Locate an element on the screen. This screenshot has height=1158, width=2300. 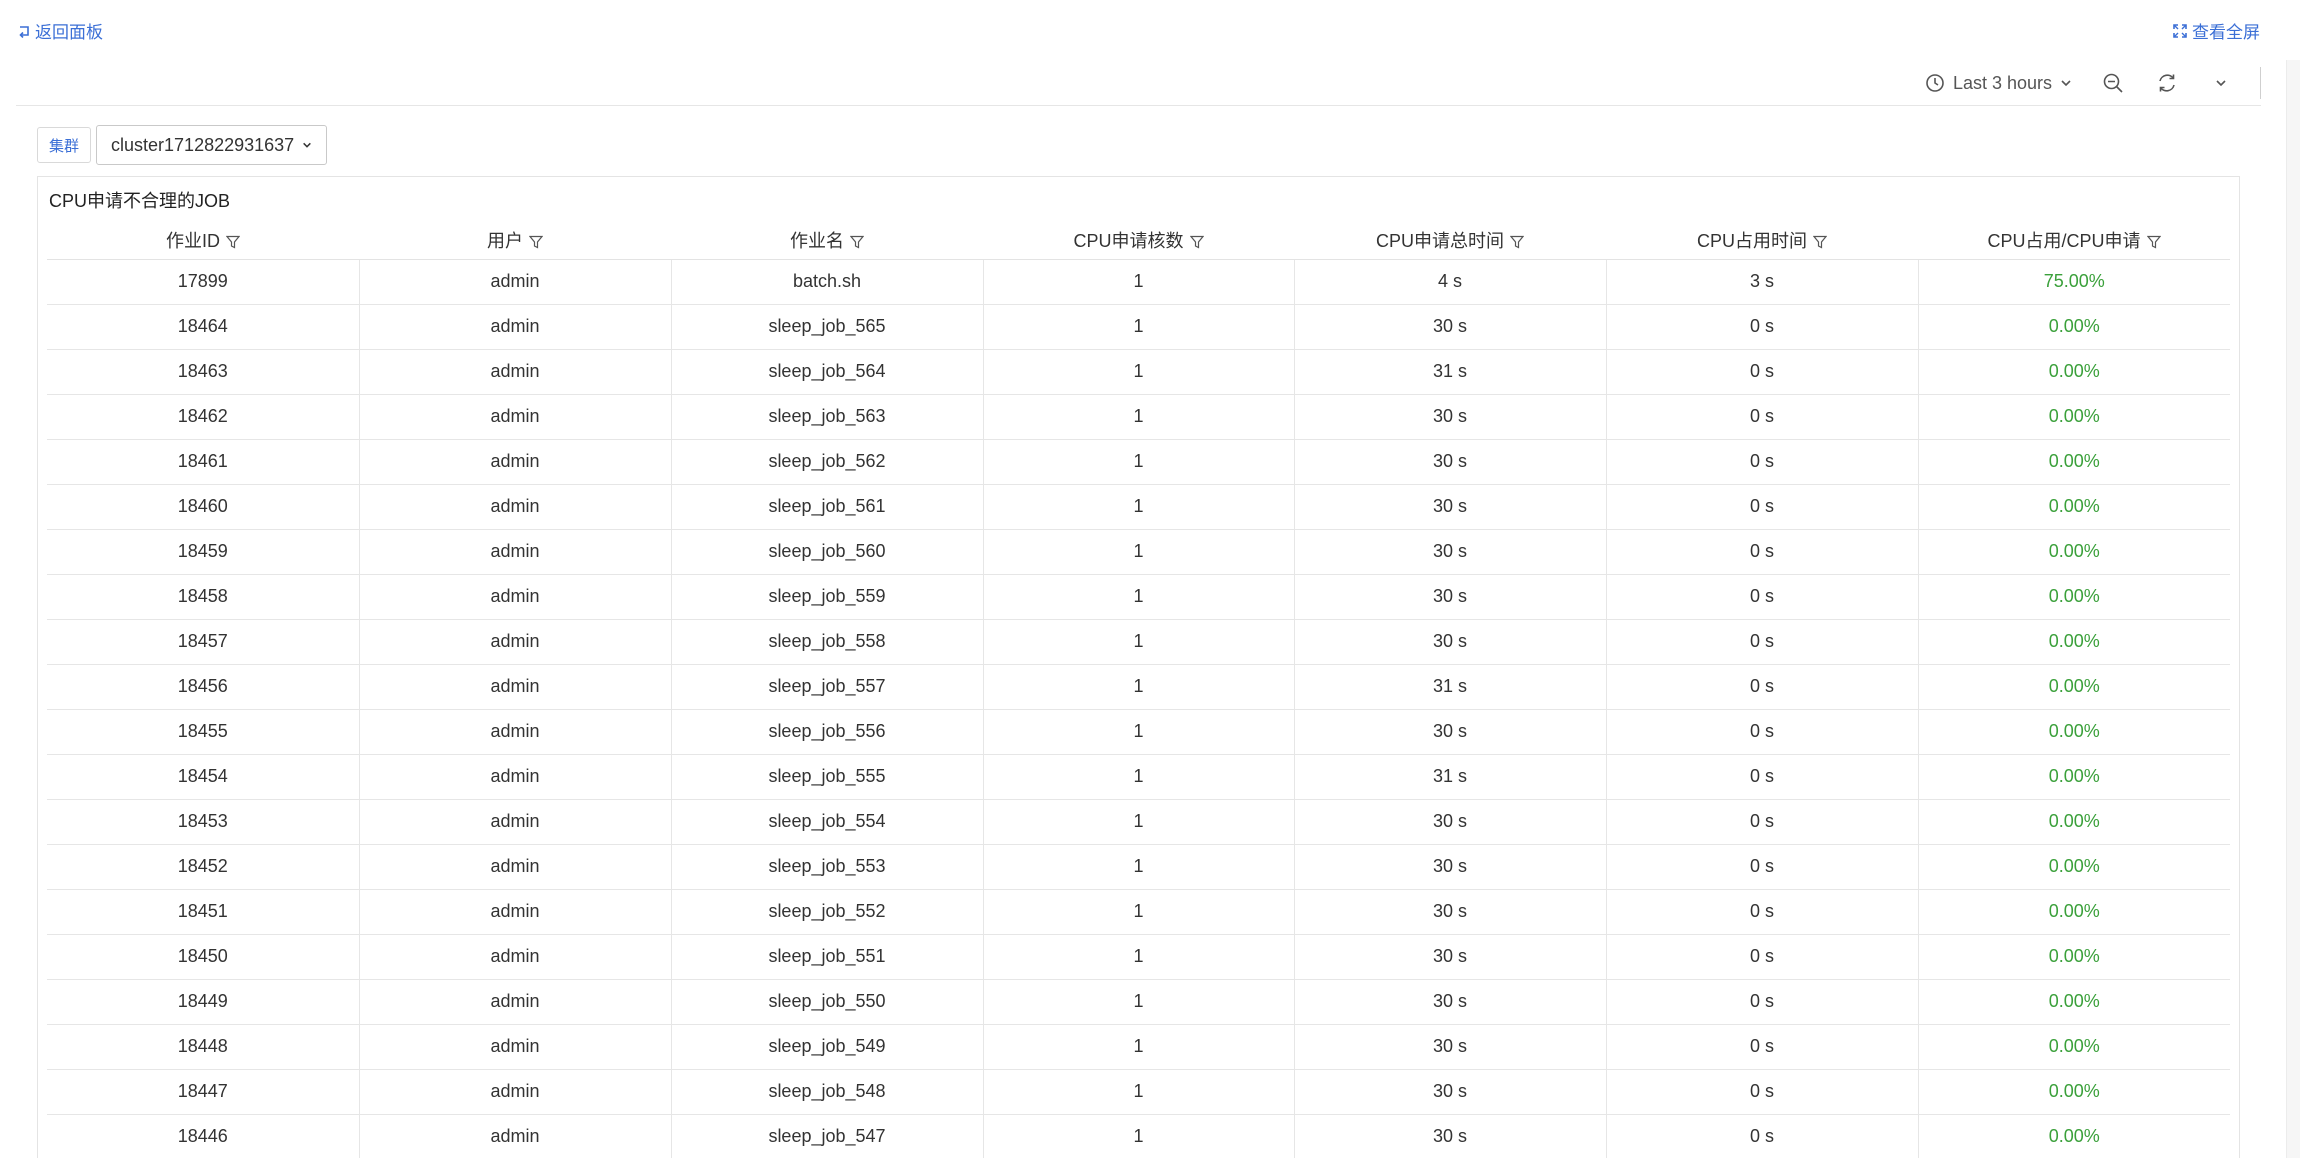
table-row: 18455 admin sleep_job_556 1 30 s0 s 0.00% is located at coordinates (1138, 732).